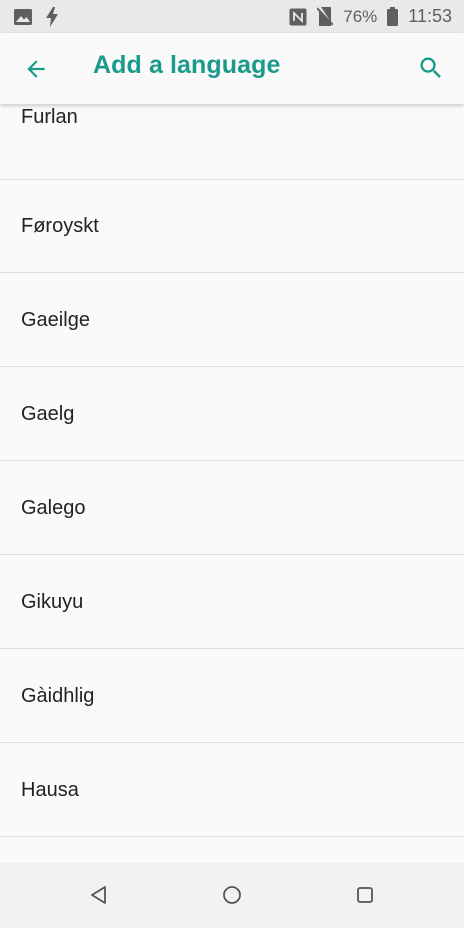 The image size is (464, 928). I want to click on status-time: 11:53, so click(430, 16).